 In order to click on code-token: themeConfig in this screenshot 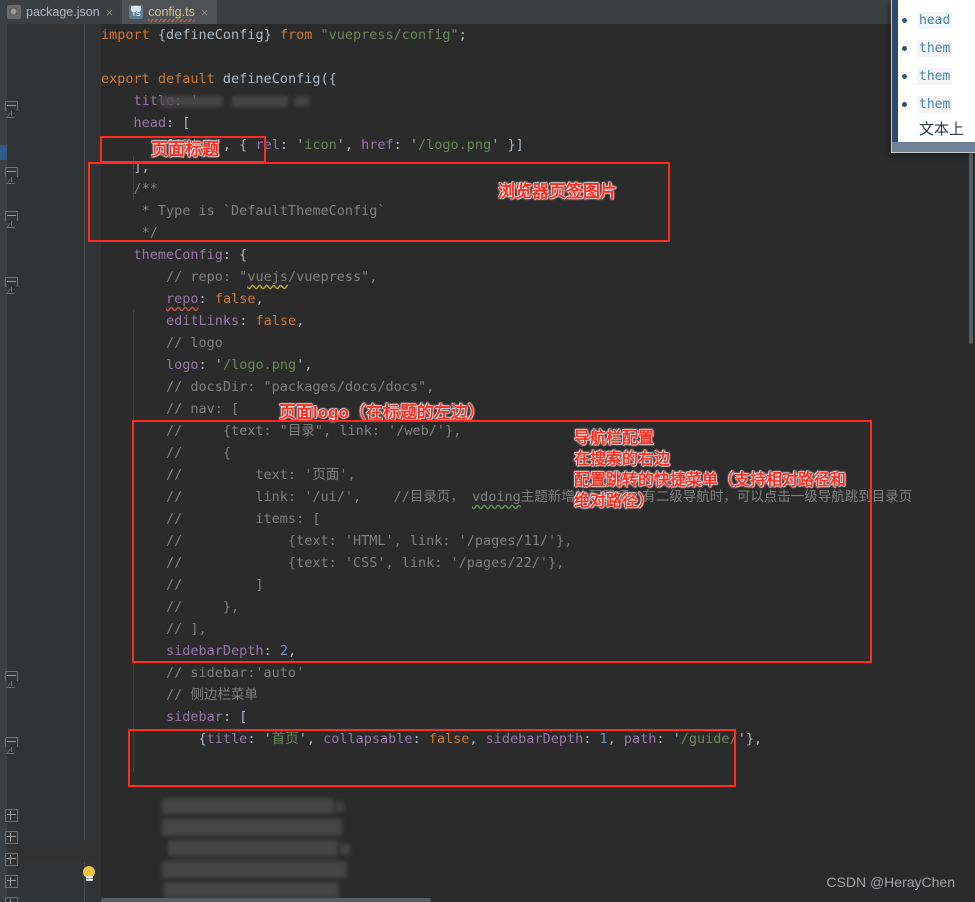, I will do `click(178, 255)`.